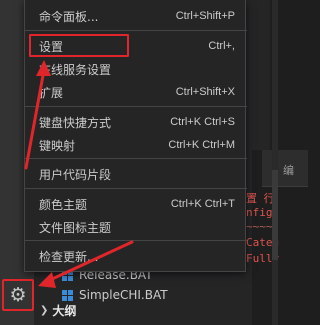 This screenshot has width=320, height=325. Describe the element at coordinates (51, 92) in the screenshot. I see `menu-item-label: 扩展` at that location.